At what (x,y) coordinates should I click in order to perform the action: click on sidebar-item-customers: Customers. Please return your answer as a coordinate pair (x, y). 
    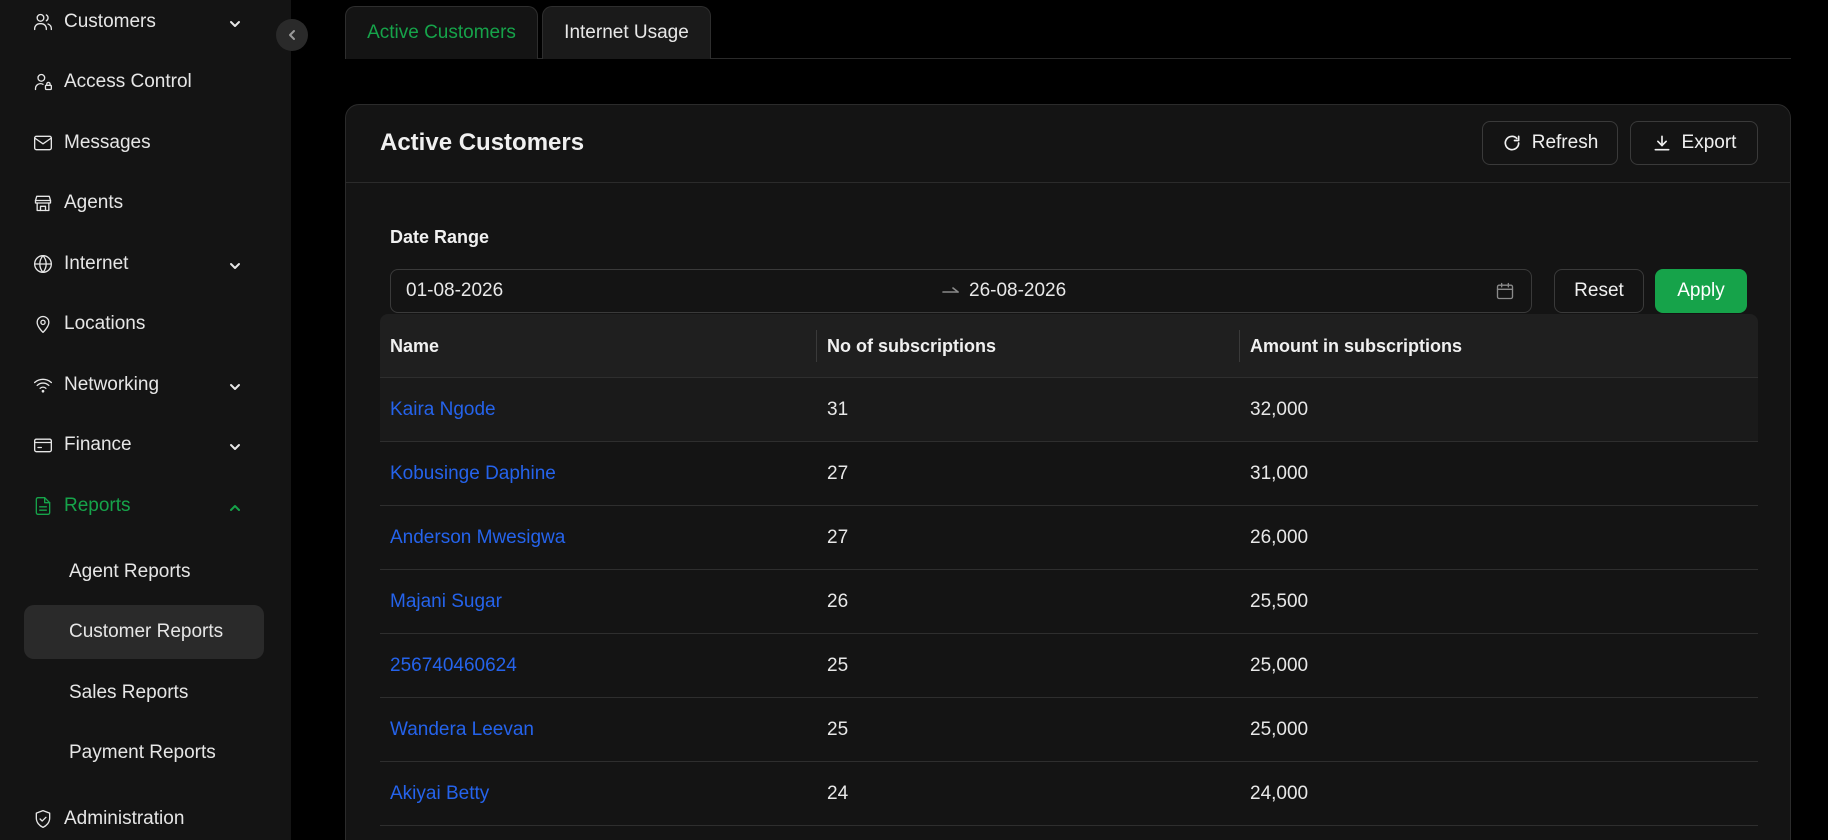
    Looking at the image, I should click on (144, 22).